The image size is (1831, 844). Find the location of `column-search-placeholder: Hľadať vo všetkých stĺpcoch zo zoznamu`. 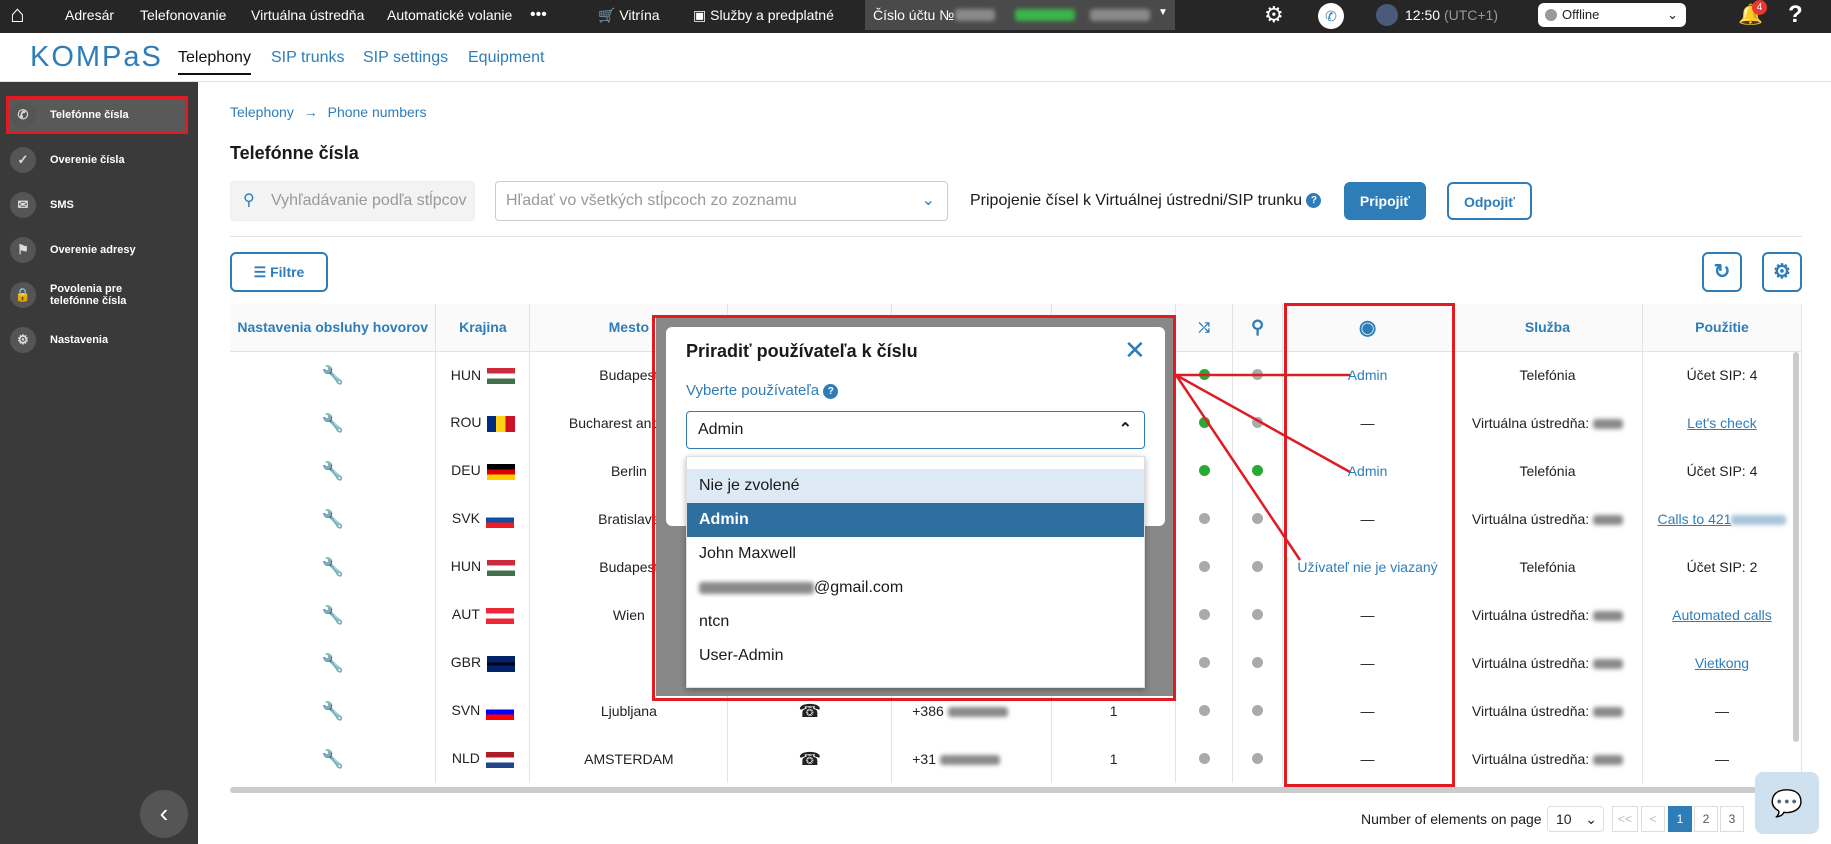

column-search-placeholder: Hľadať vo všetkých stĺpcoch zo zoznamu is located at coordinates (651, 200).